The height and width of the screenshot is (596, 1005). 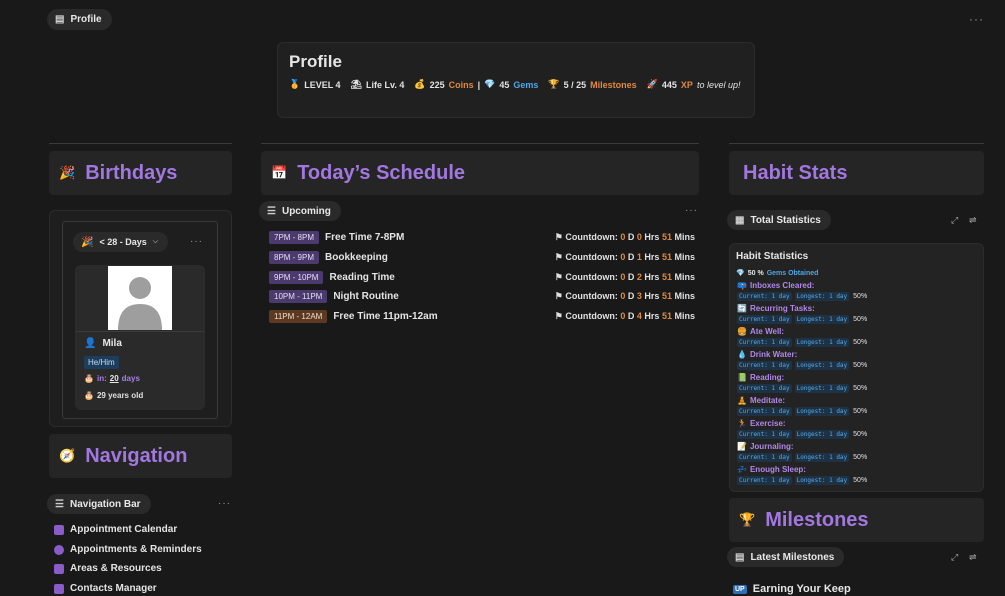 I want to click on calendar-icon: 📅, so click(x=279, y=172).